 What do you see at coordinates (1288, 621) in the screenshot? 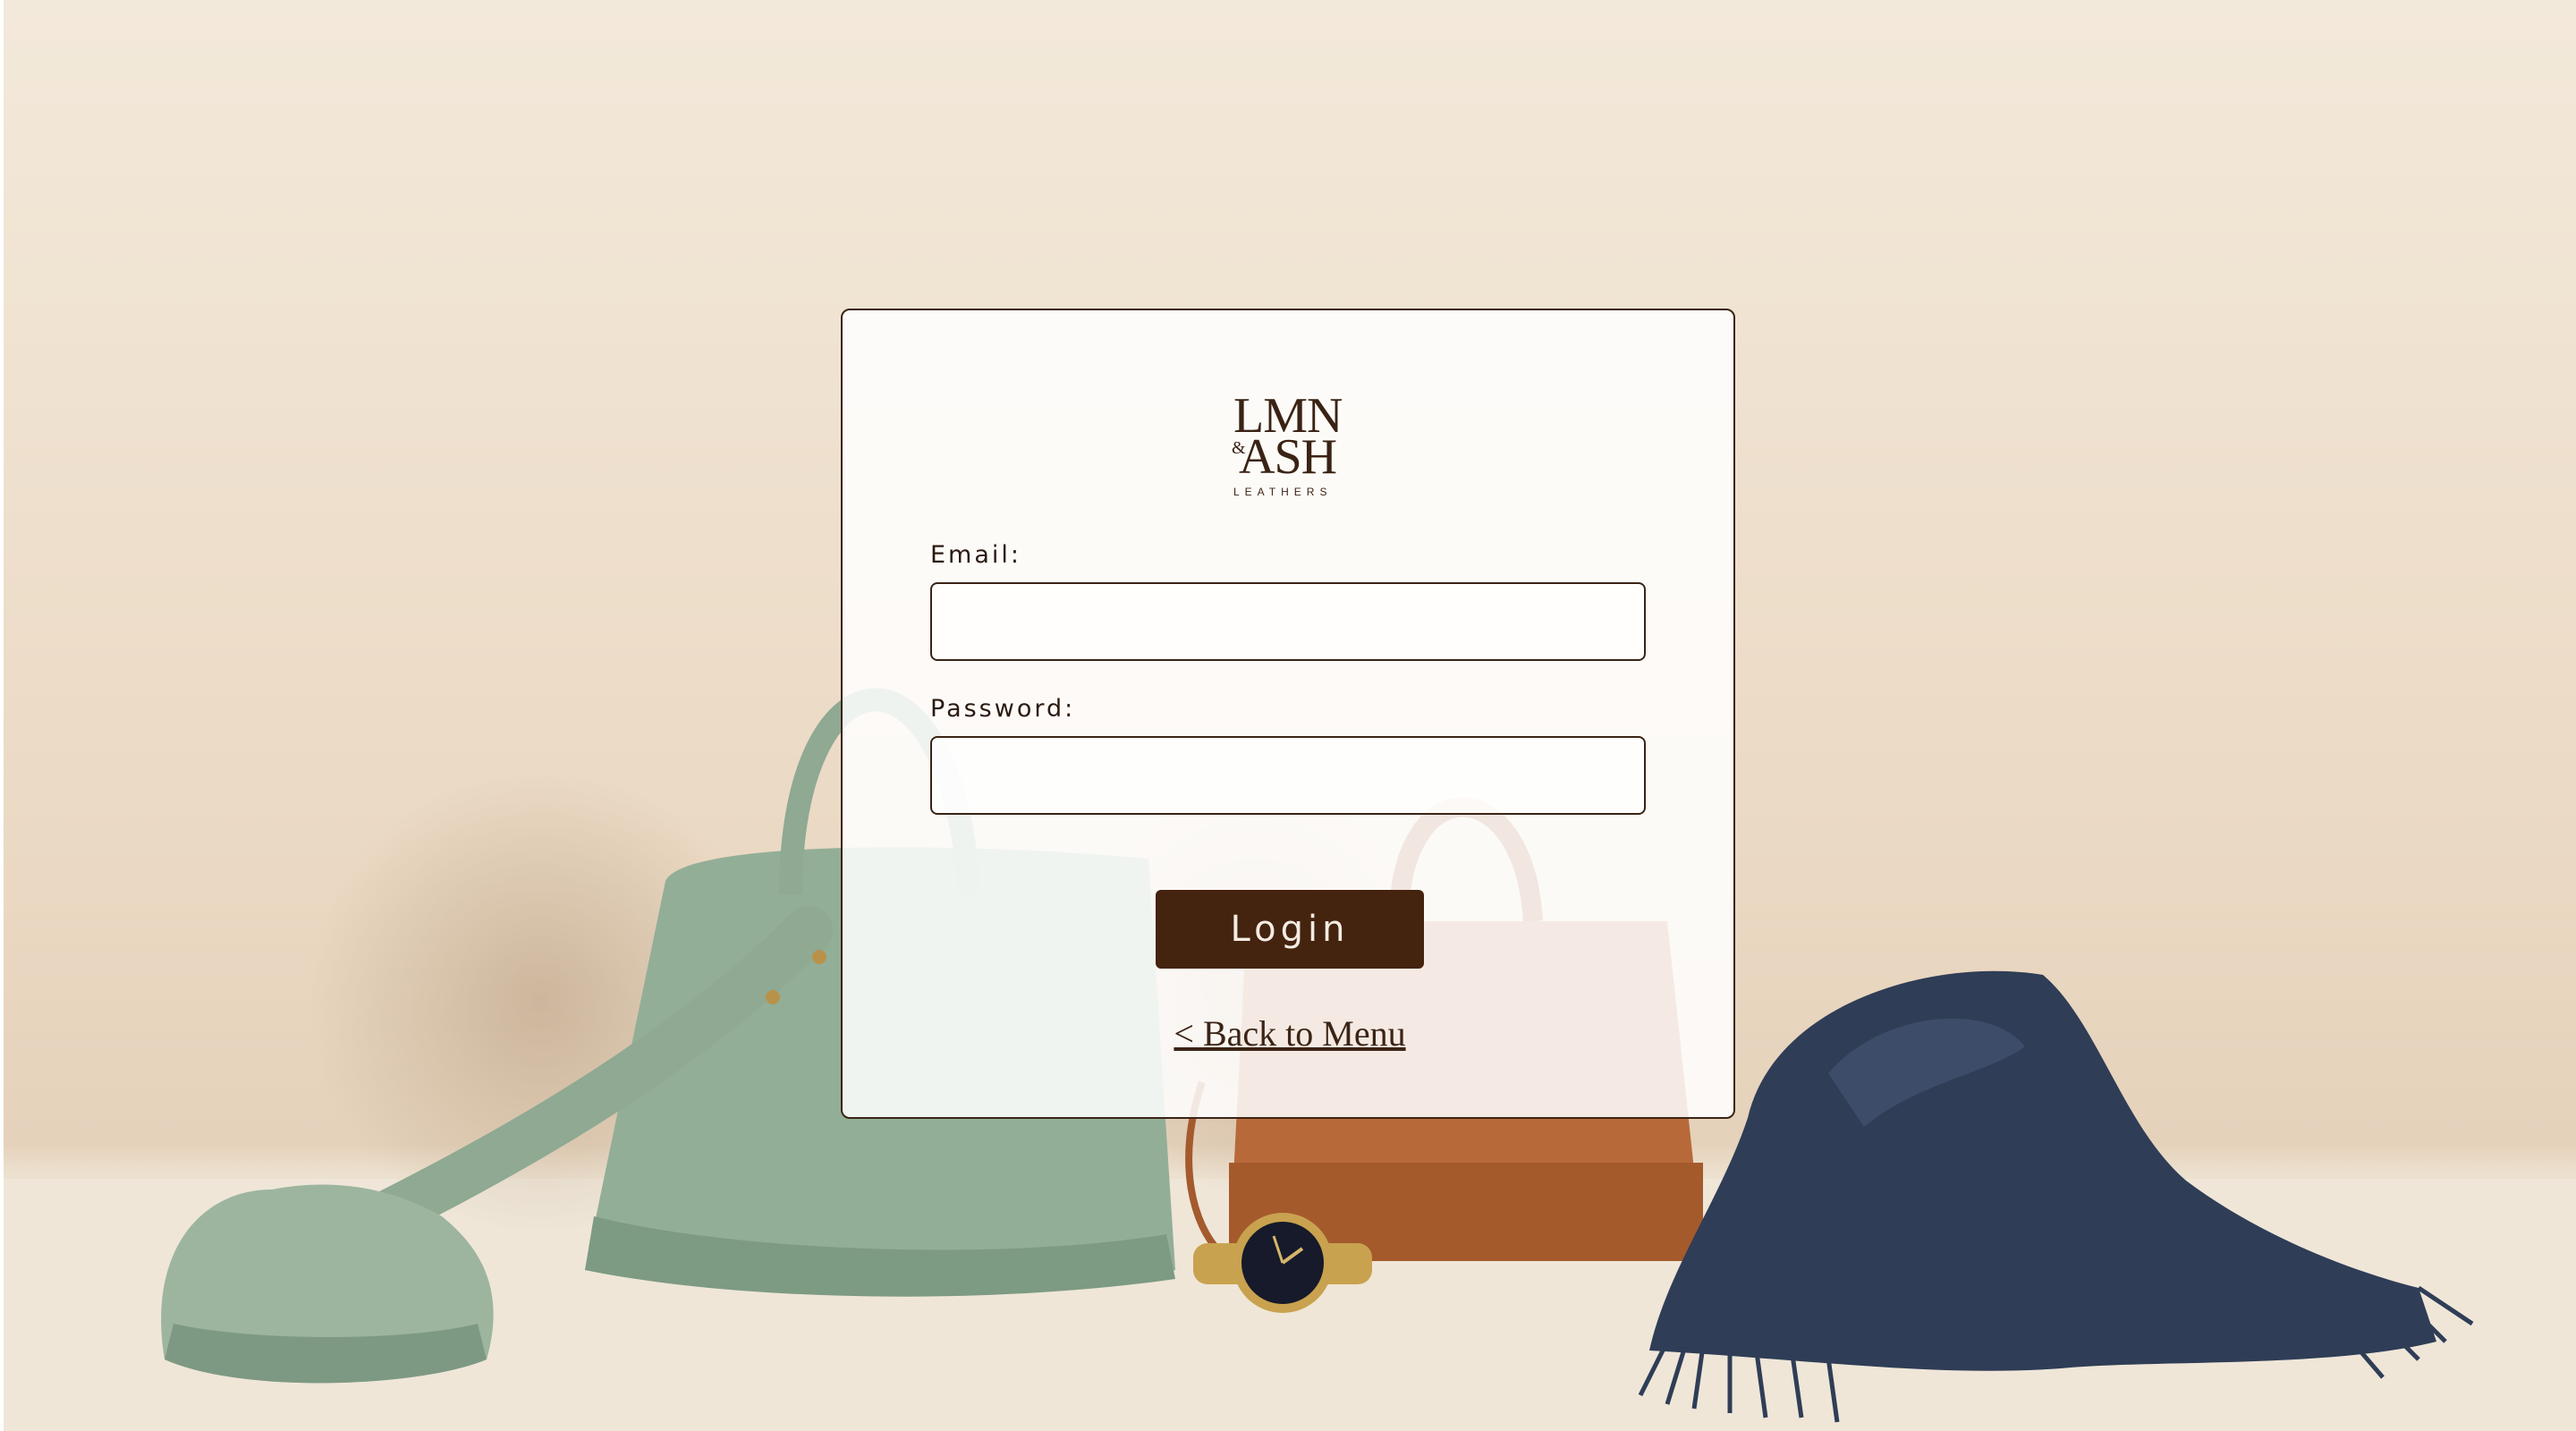
I see `email-field` at bounding box center [1288, 621].